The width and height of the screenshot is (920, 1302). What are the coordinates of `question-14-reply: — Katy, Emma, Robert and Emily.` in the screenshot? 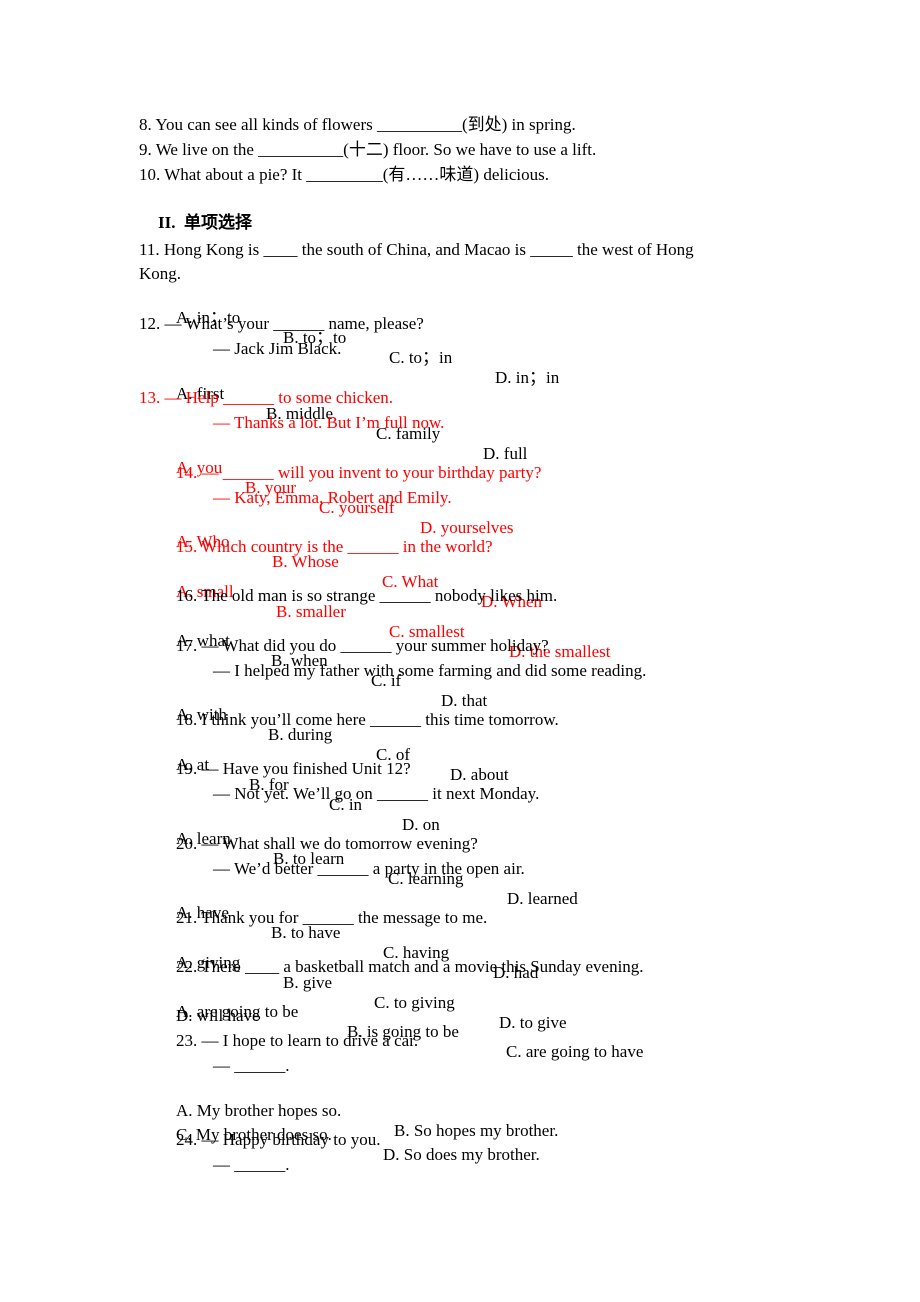 It's located at (332, 497).